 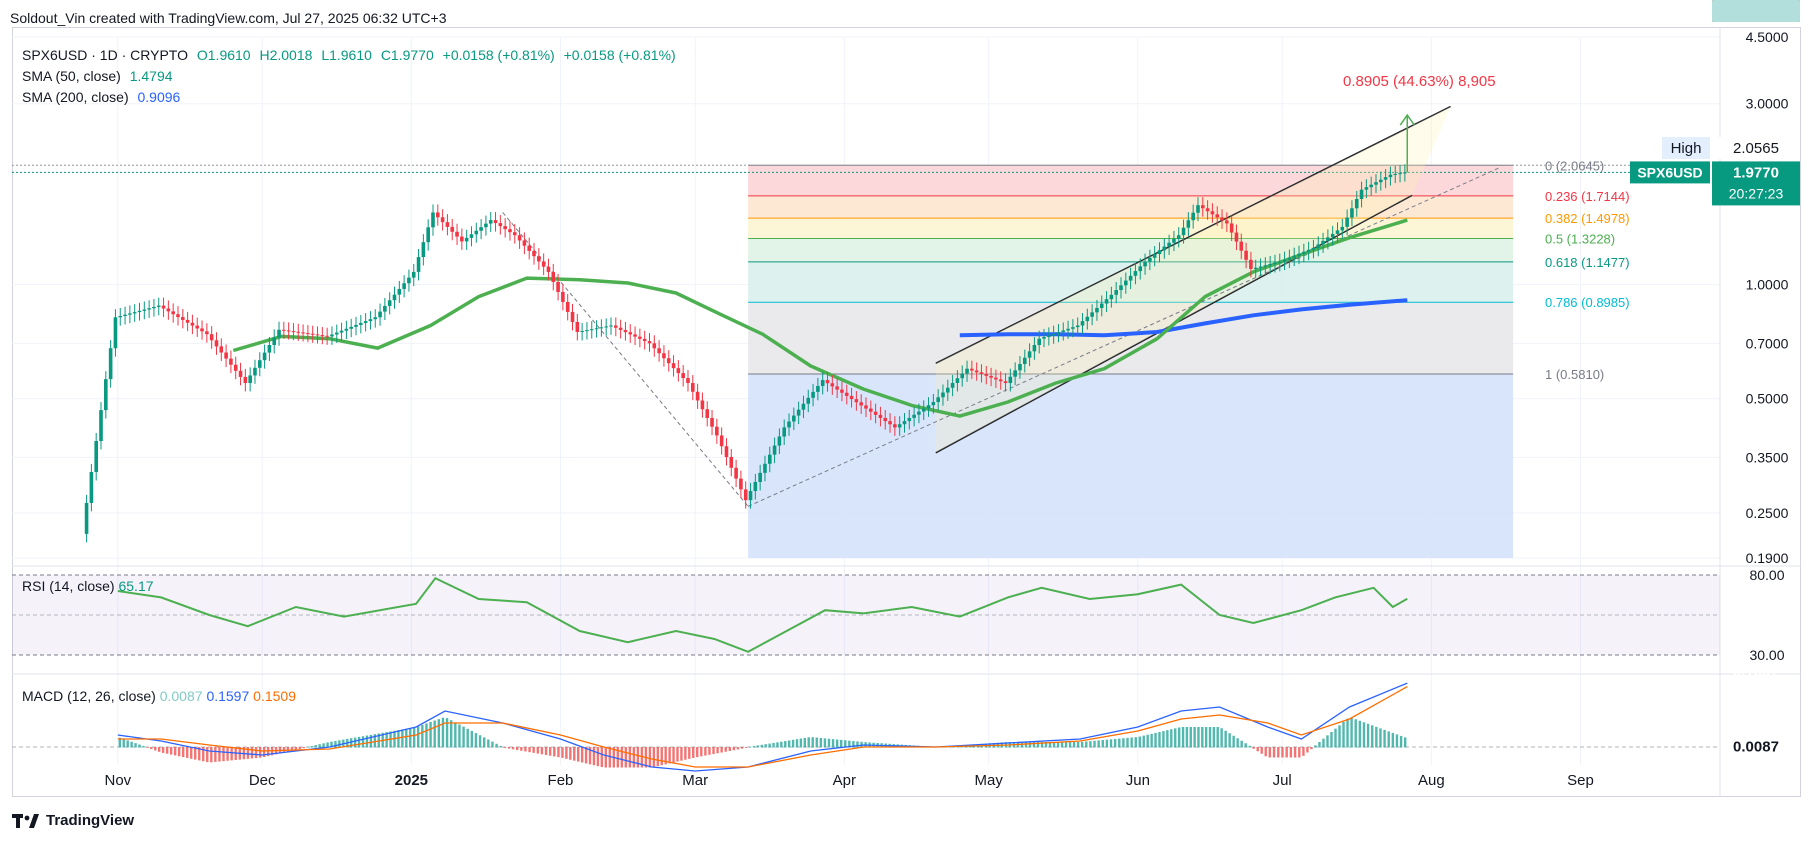 I want to click on macd-hist-tag-bg, so click(x=1756, y=11).